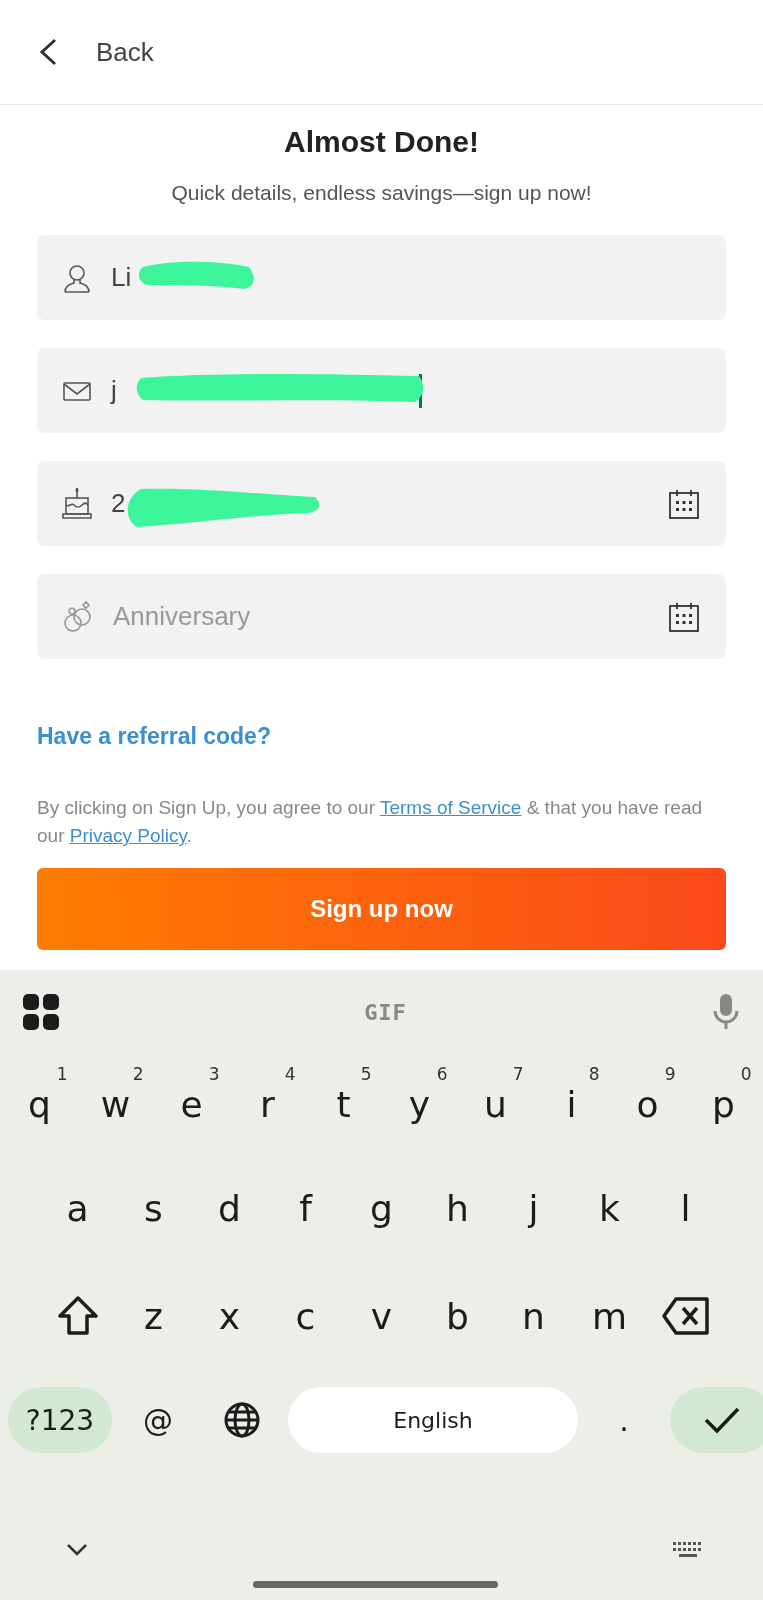  Describe the element at coordinates (533, 1316) in the screenshot. I see `keyboard-key: n` at that location.